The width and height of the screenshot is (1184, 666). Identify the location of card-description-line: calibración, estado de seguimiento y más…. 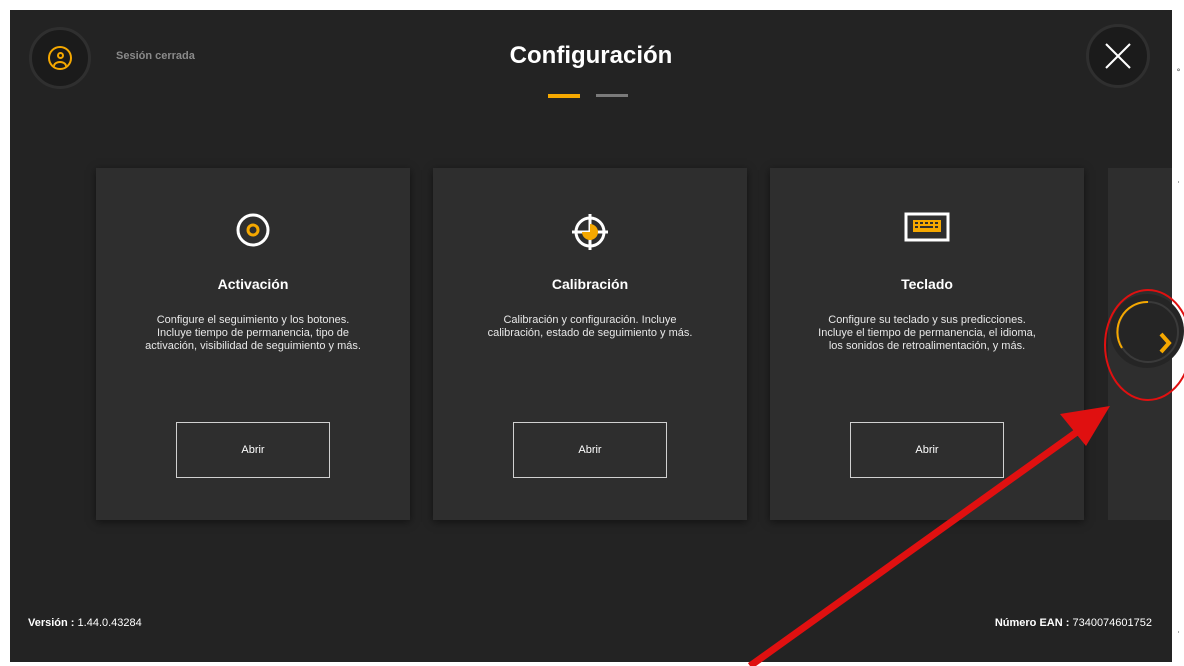
(590, 333).